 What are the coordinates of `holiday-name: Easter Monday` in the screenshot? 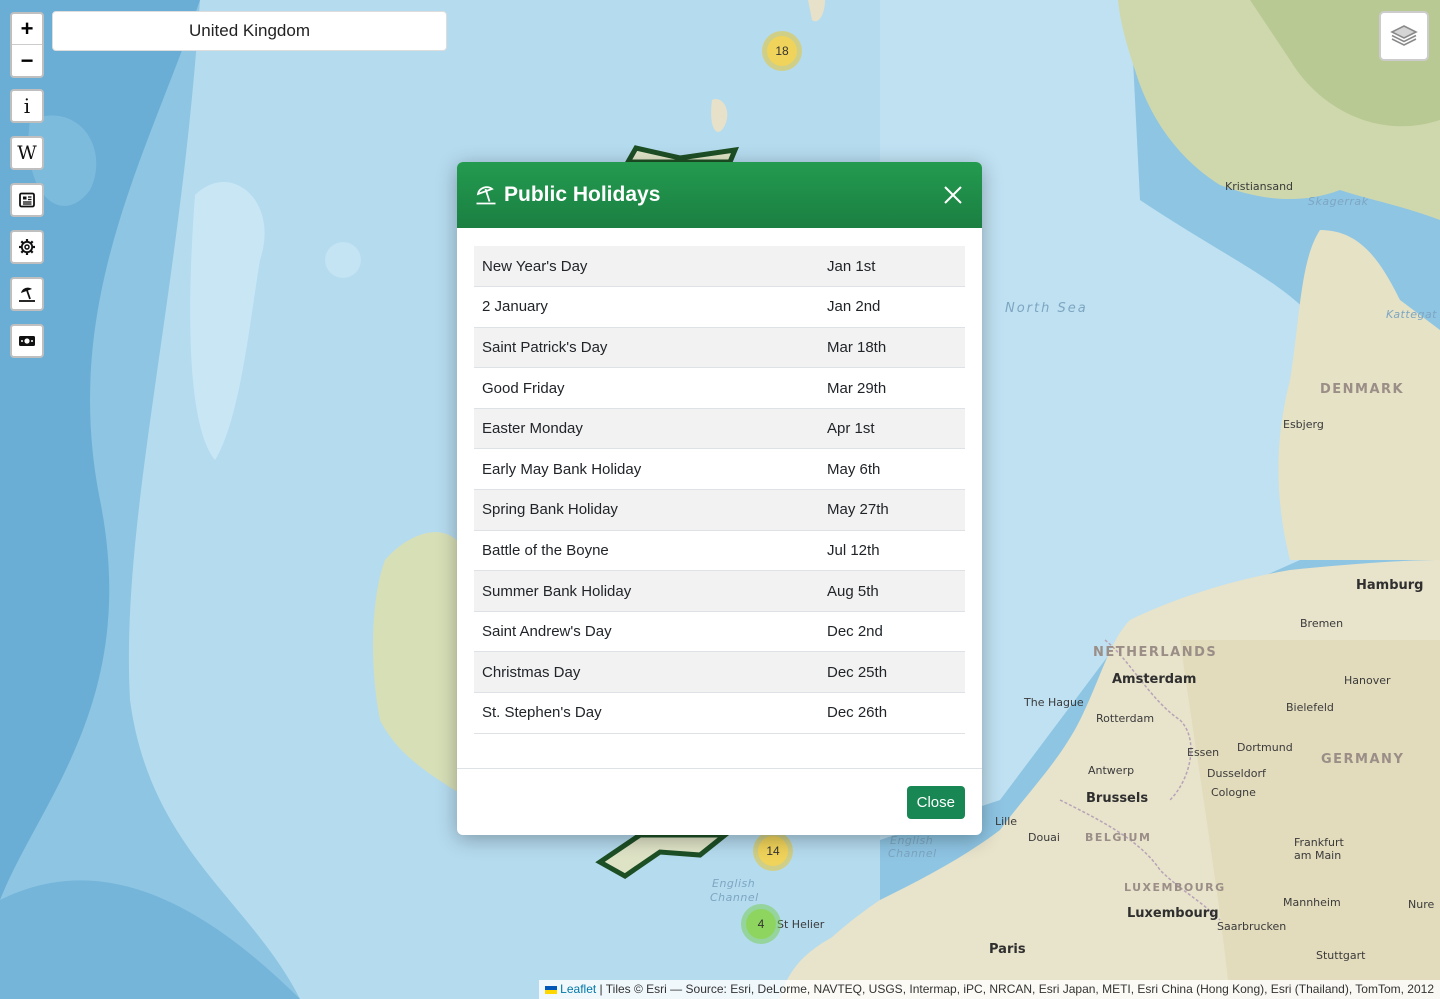 It's located at (532, 429).